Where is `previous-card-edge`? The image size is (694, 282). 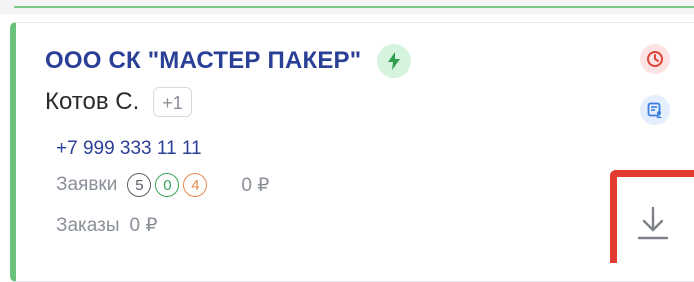 previous-card-edge is located at coordinates (347, 7).